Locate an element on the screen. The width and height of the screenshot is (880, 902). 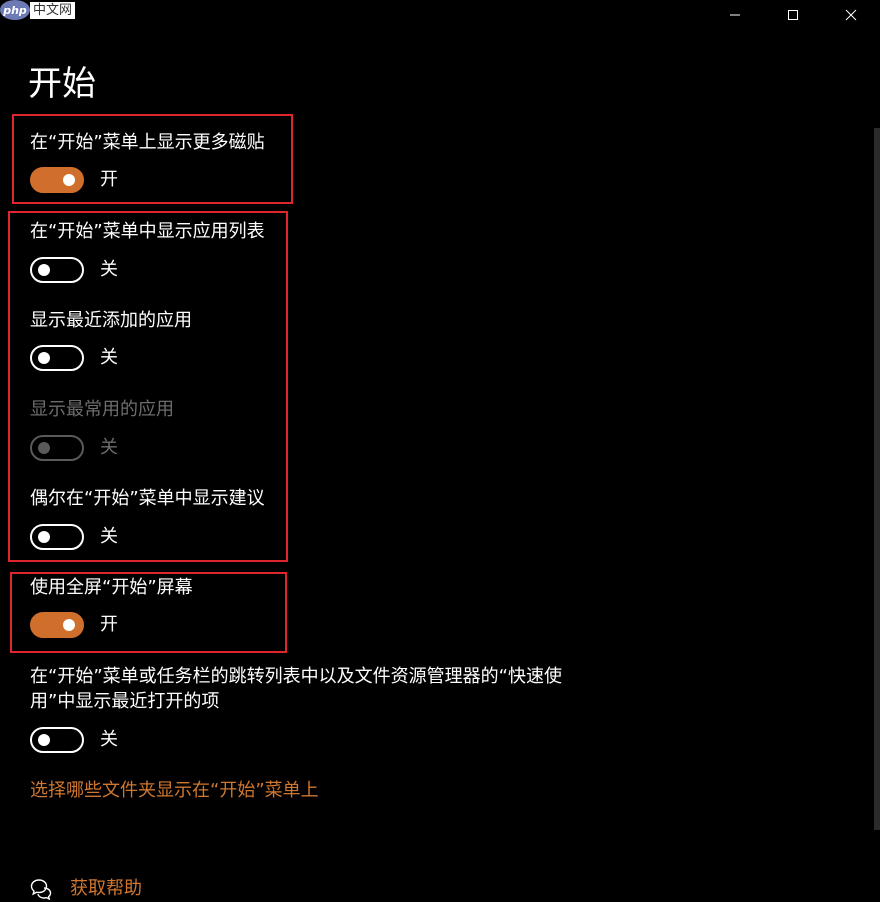
watermark-php: php is located at coordinates (15, 10).